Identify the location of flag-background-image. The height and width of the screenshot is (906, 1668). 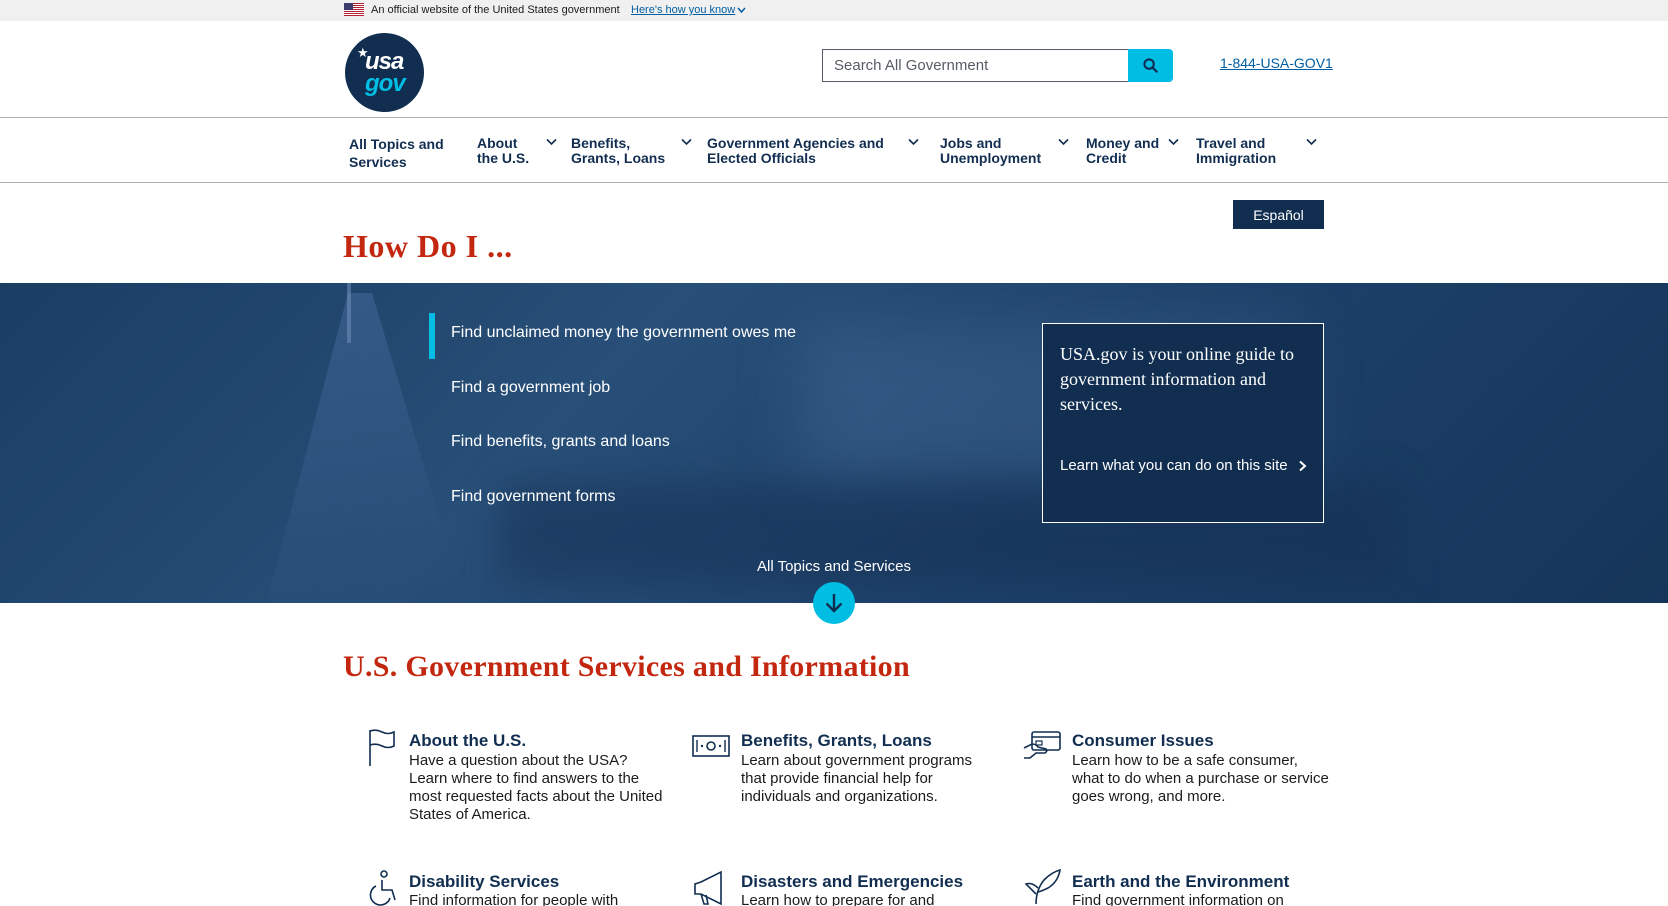
(366, 448).